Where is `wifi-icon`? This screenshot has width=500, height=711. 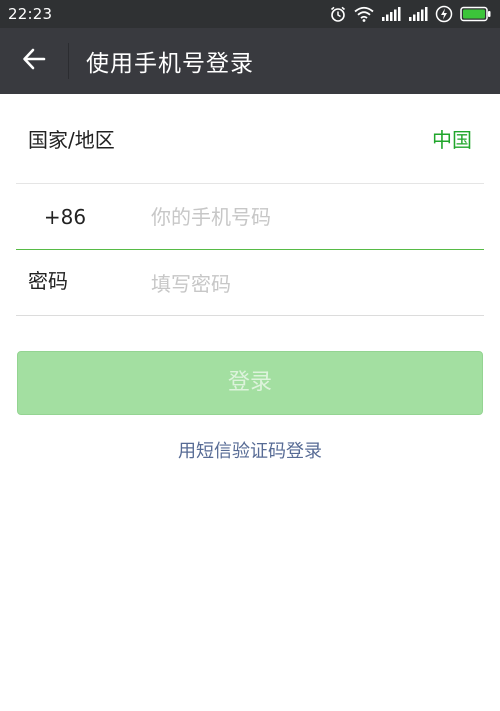 wifi-icon is located at coordinates (364, 14).